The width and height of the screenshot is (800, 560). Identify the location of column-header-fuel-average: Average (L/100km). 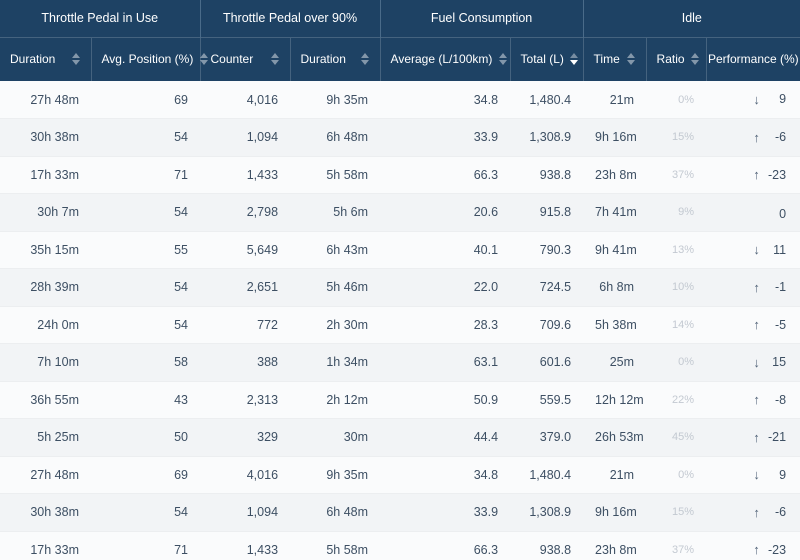
(445, 58).